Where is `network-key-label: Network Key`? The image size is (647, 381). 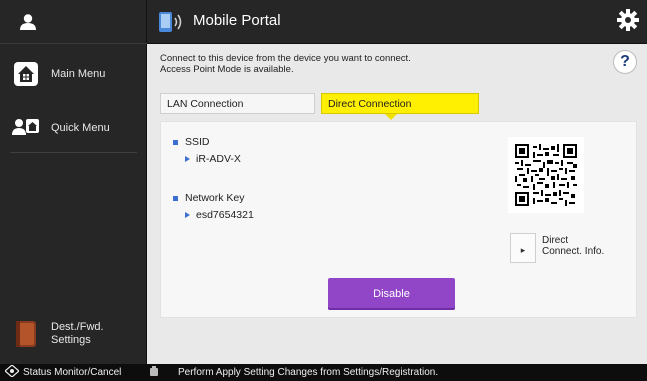 network-key-label: Network Key is located at coordinates (215, 198).